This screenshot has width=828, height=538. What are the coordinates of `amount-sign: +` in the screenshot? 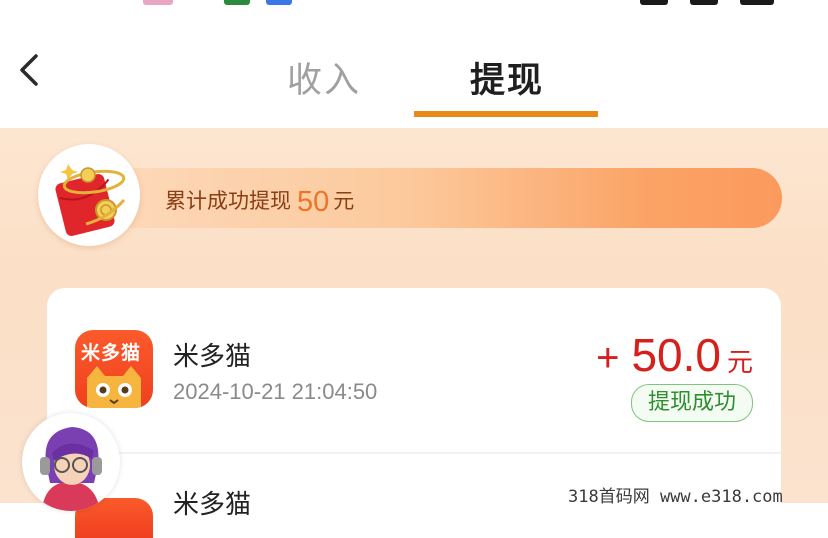 It's located at (608, 358).